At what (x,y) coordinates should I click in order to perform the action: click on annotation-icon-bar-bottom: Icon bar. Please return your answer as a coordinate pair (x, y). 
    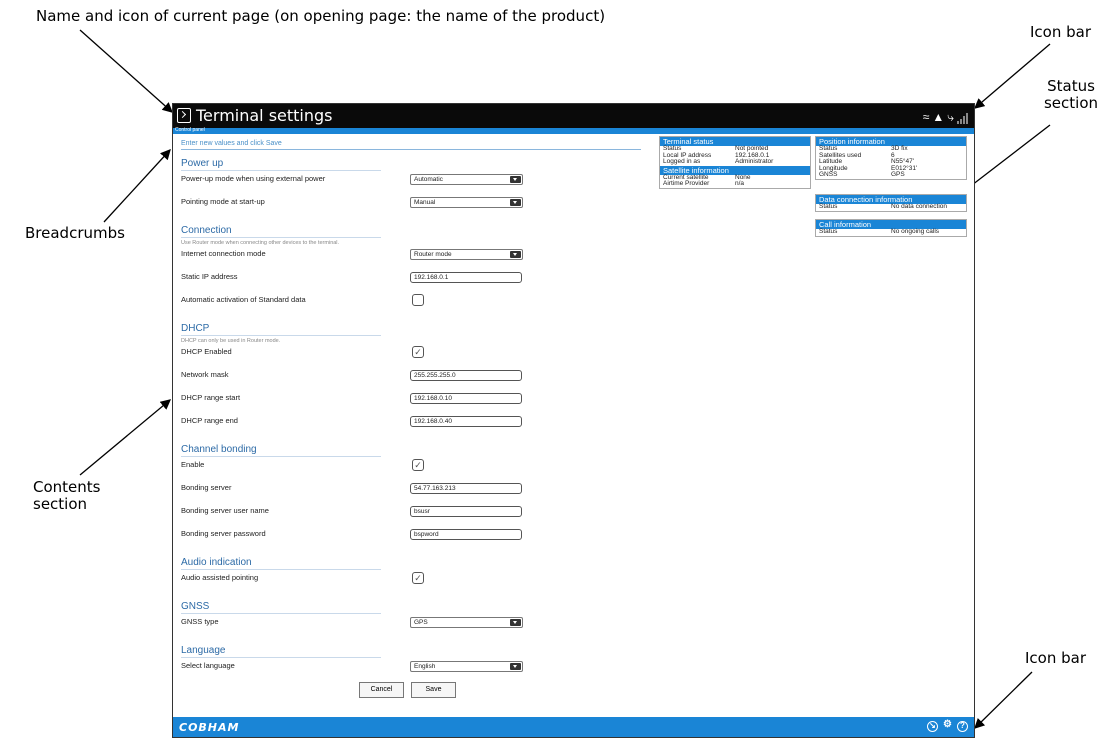
    Looking at the image, I should click on (1056, 658).